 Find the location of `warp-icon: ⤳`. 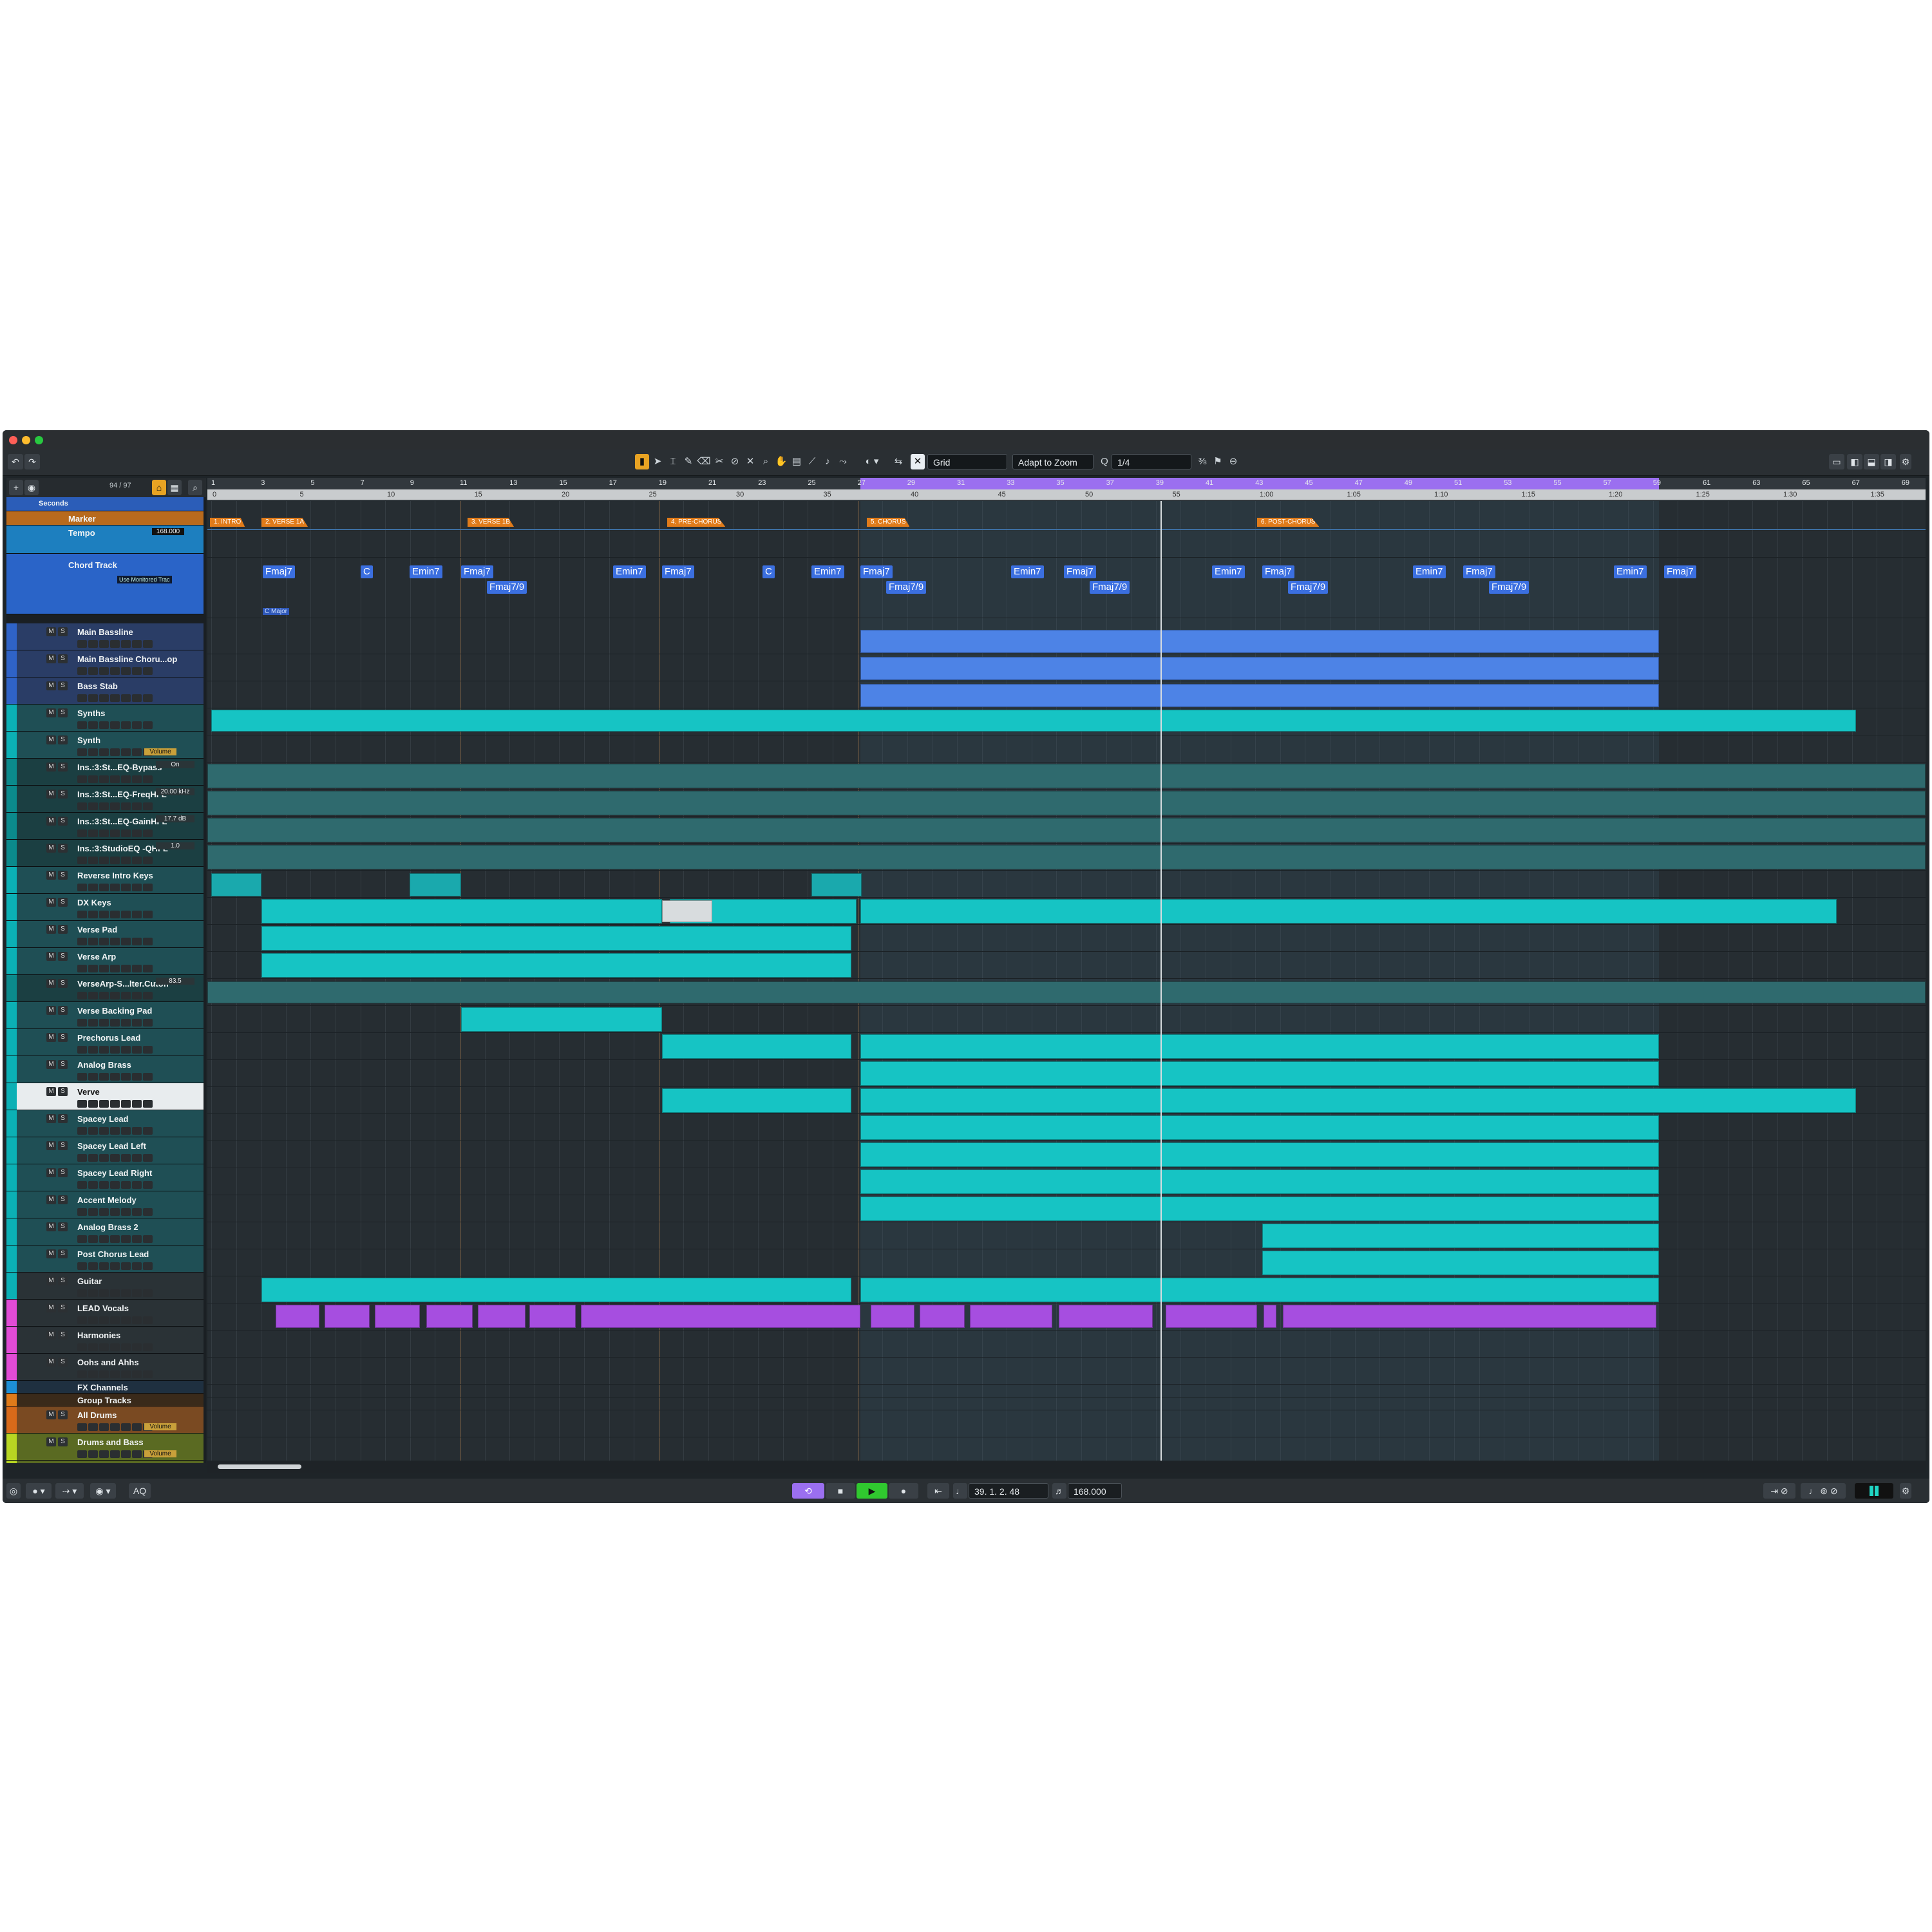

warp-icon: ⤳ is located at coordinates (843, 462).